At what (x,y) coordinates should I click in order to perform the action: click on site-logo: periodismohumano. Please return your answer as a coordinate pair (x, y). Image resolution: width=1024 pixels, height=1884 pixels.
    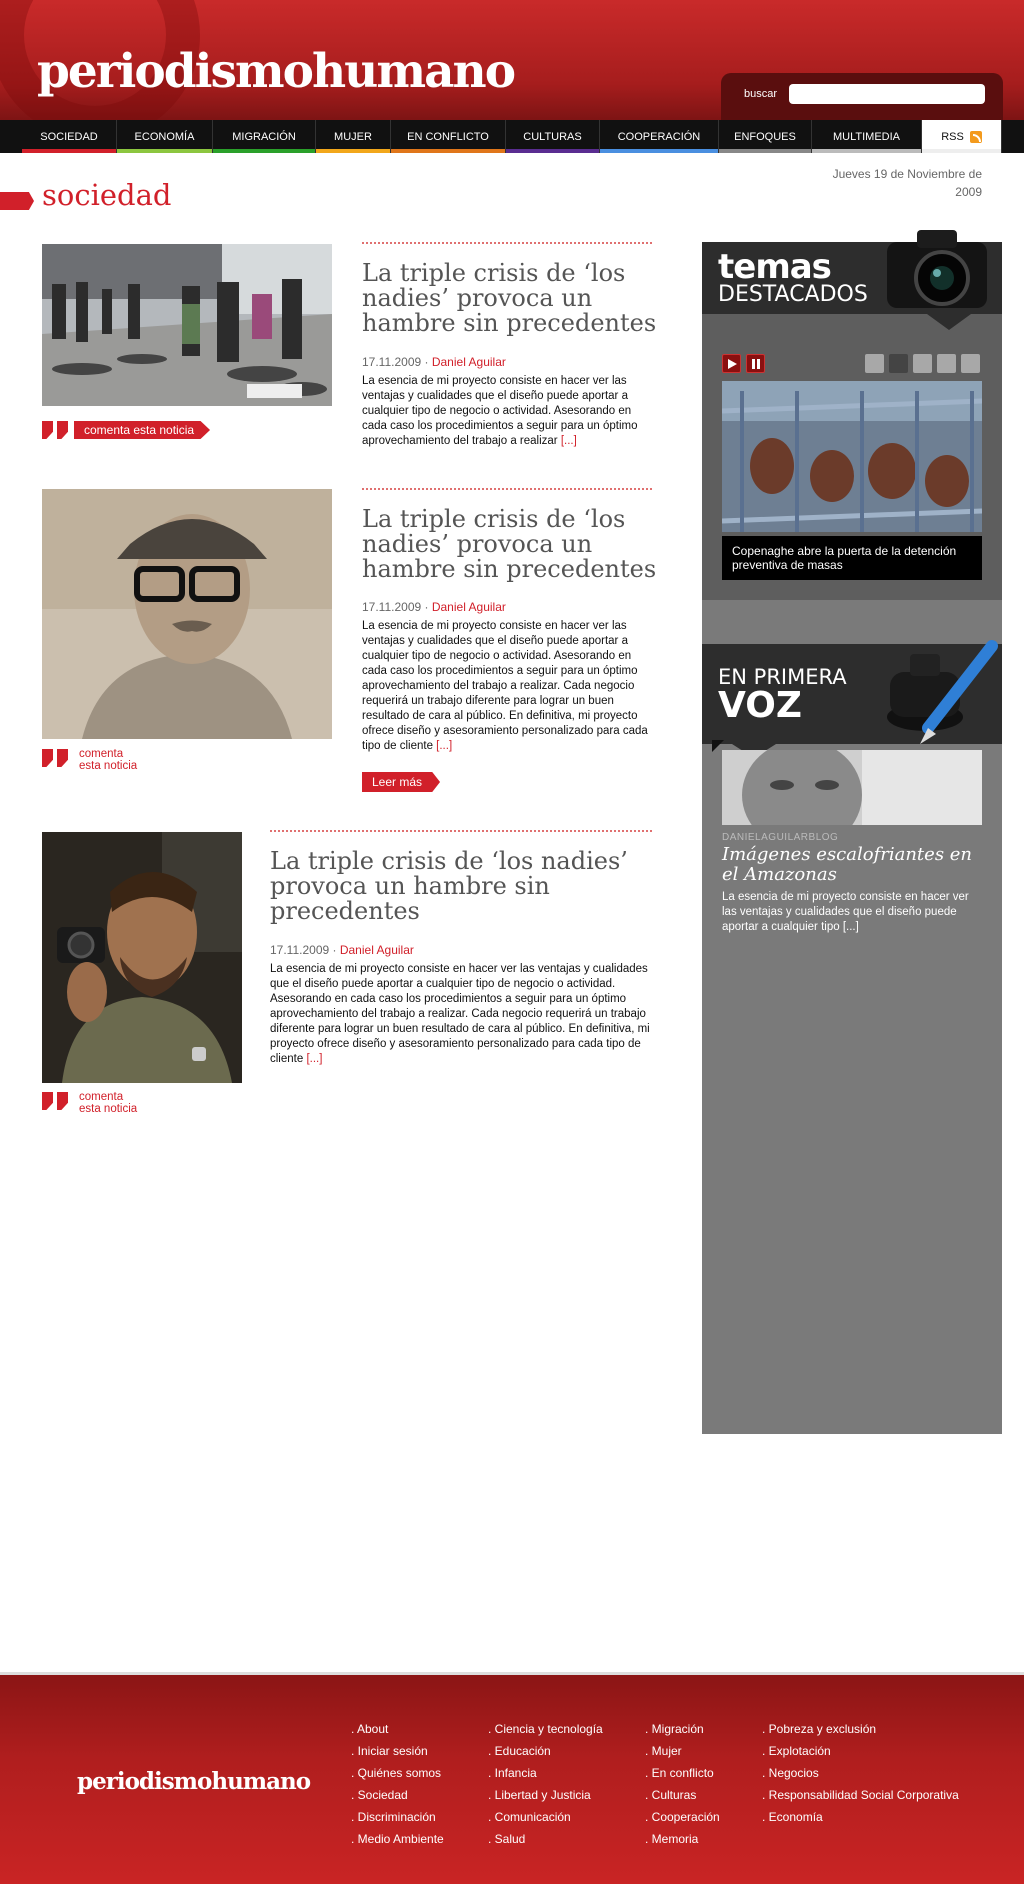
    Looking at the image, I should click on (276, 71).